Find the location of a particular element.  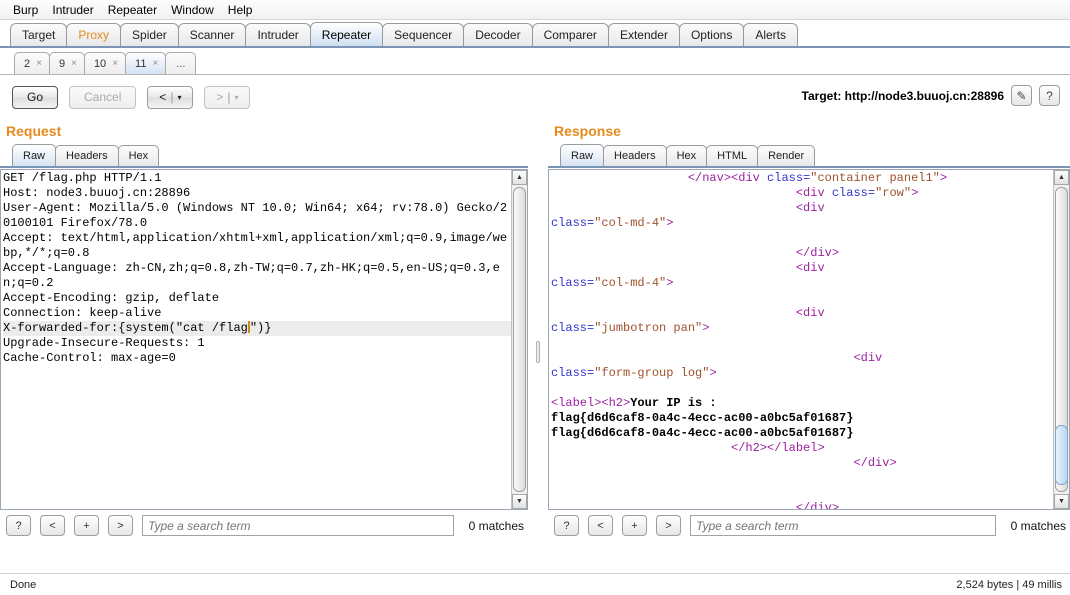

request-tab-headers: Headers is located at coordinates (87, 155).